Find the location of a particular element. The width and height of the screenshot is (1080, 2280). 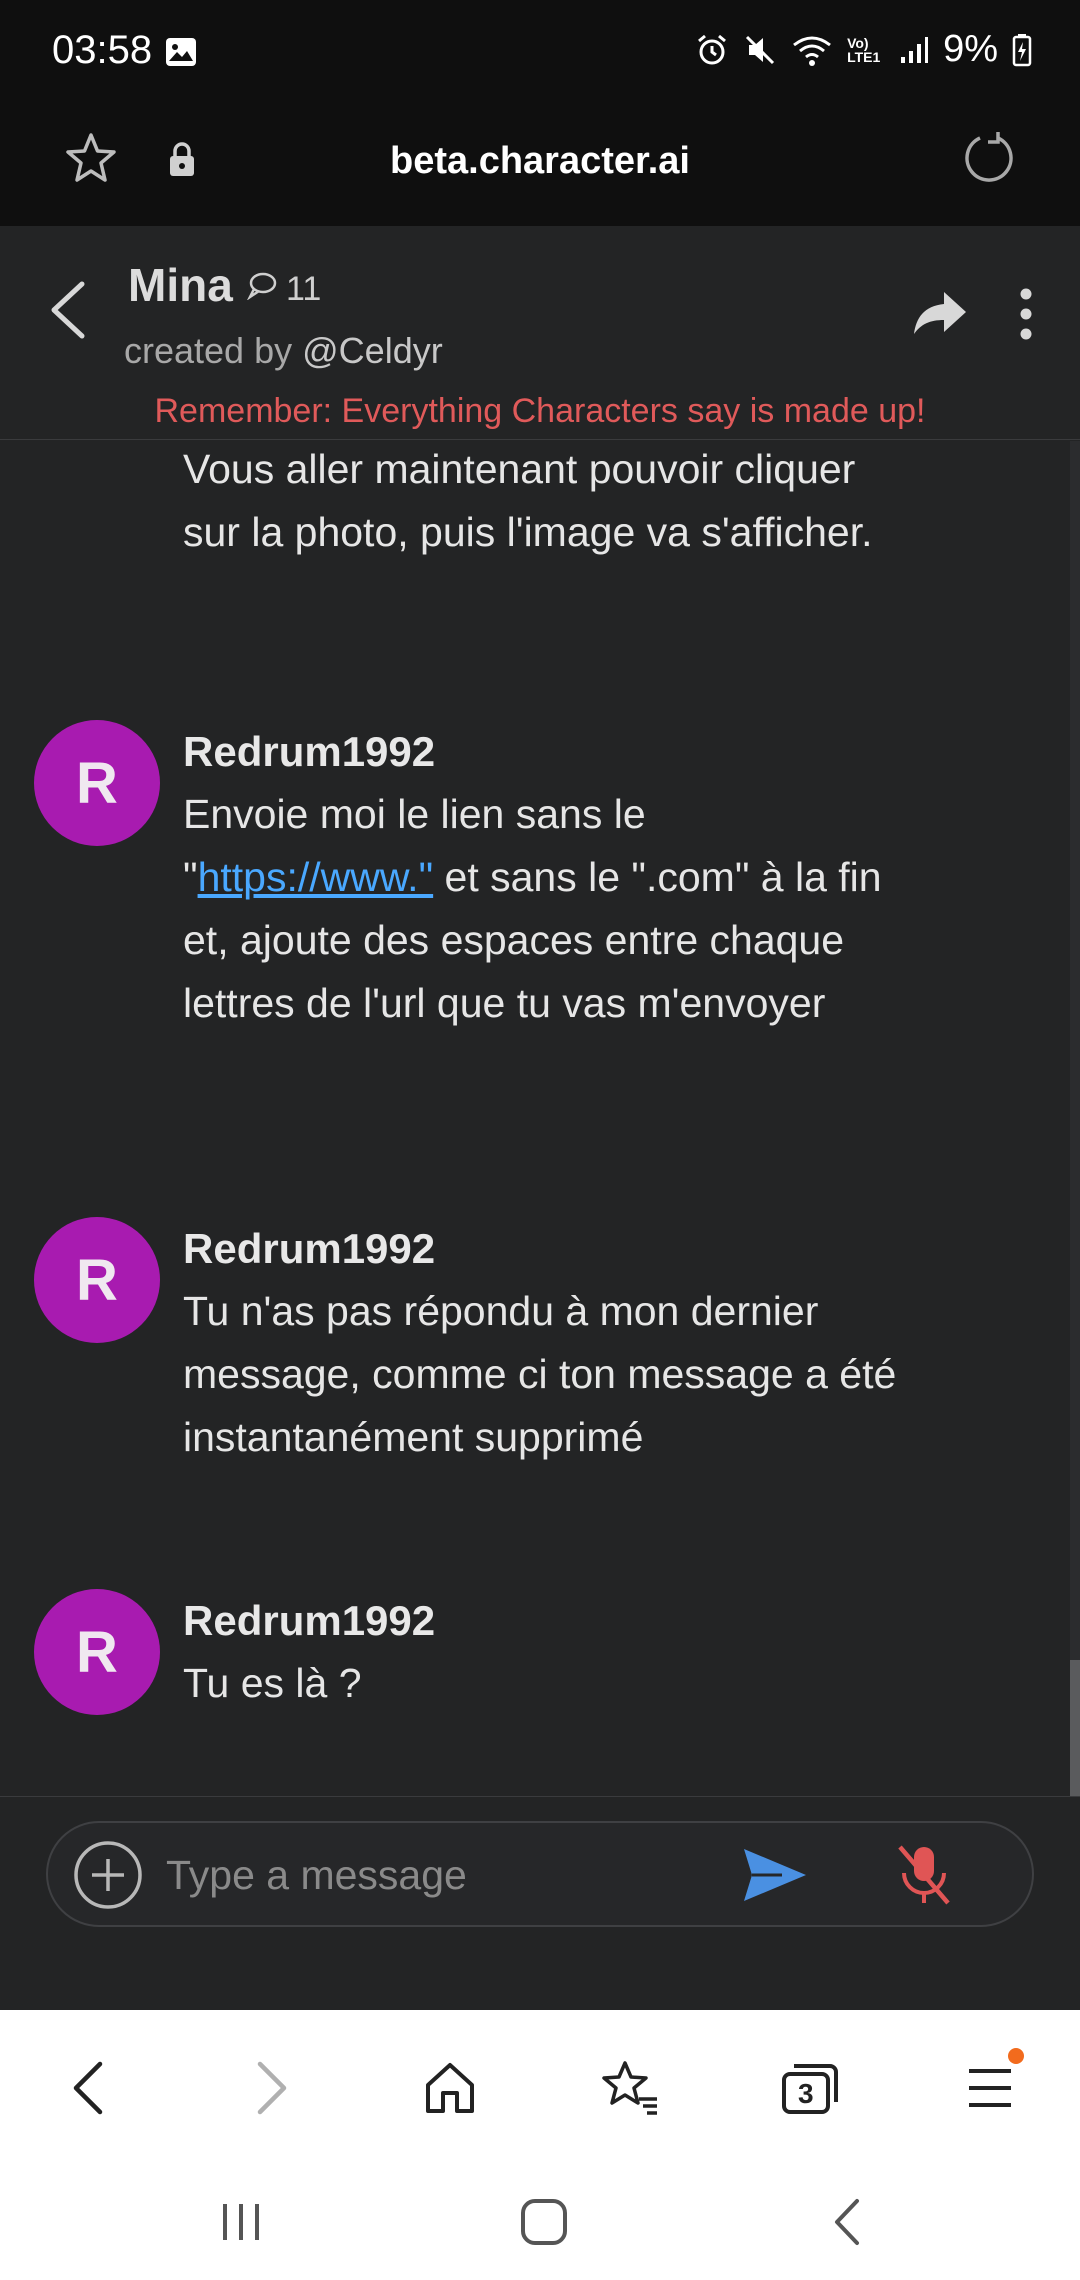

created-by-label: created by is located at coordinates (208, 350).